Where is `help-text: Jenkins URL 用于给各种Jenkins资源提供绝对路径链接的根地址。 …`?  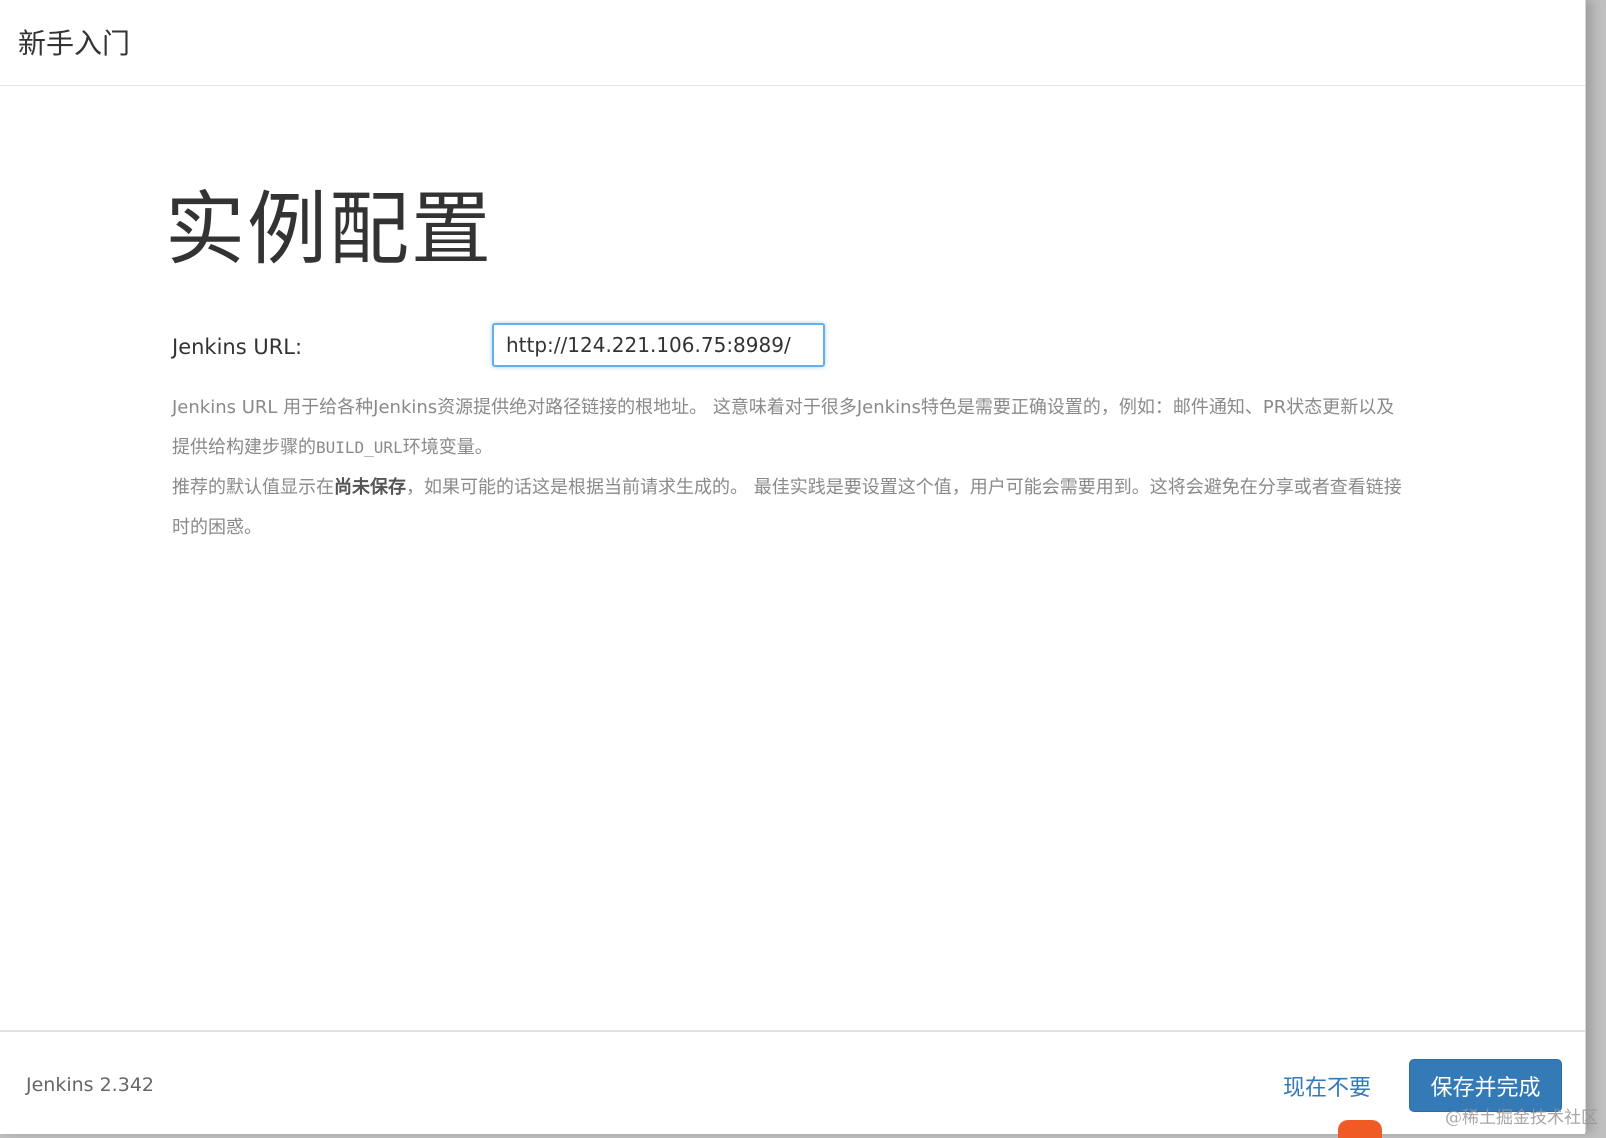 help-text: Jenkins URL 用于给各种Jenkins资源提供绝对路径链接的根地址。 … is located at coordinates (787, 468).